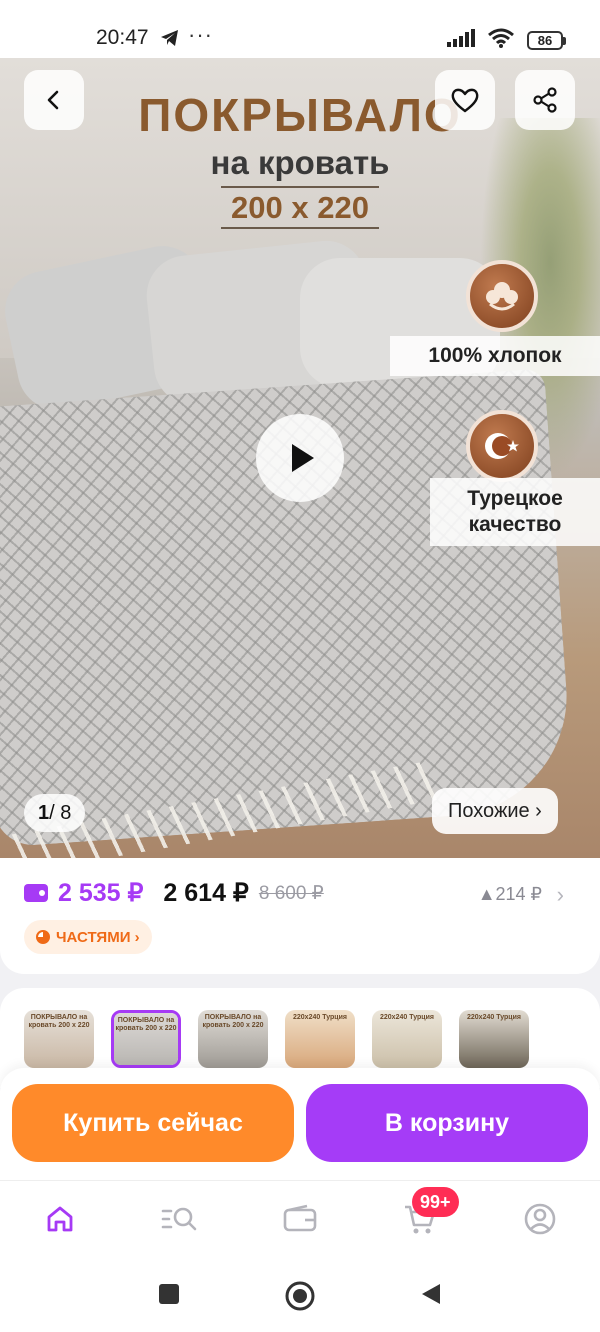  Describe the element at coordinates (501, 40) in the screenshot. I see `wifi-icon` at that location.